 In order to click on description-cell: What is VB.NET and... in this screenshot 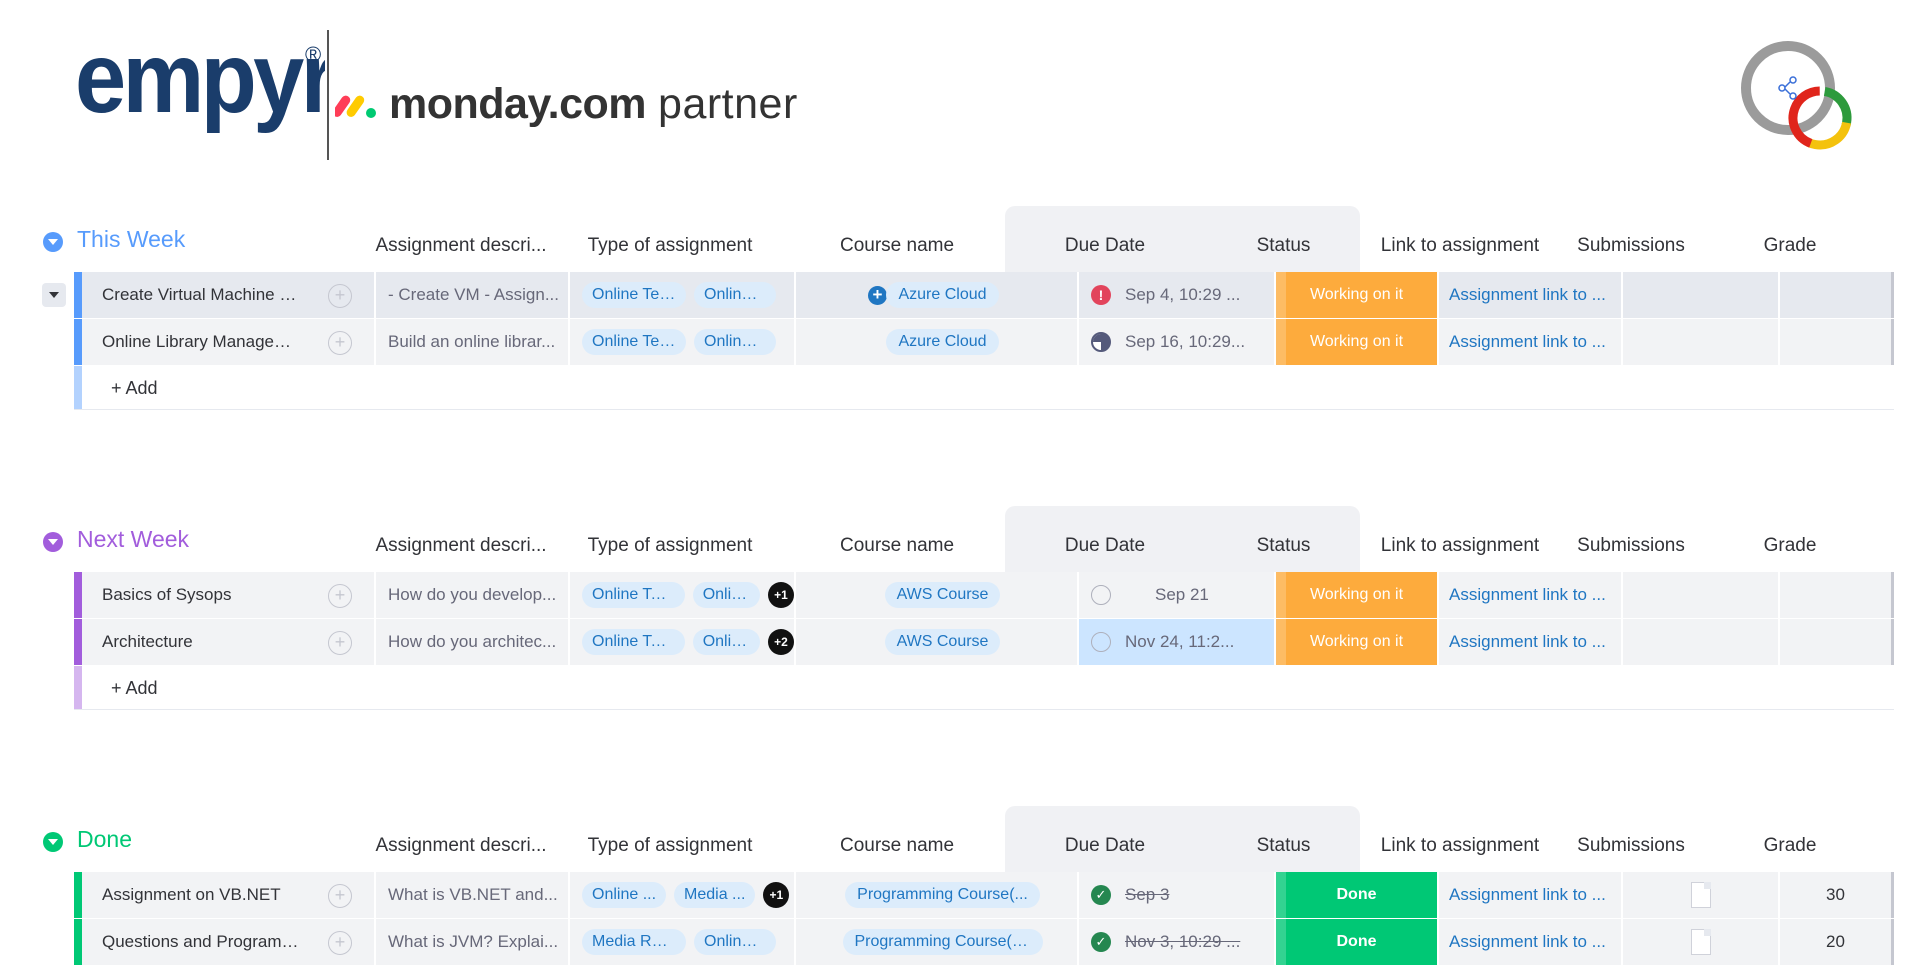, I will do `click(473, 895)`.